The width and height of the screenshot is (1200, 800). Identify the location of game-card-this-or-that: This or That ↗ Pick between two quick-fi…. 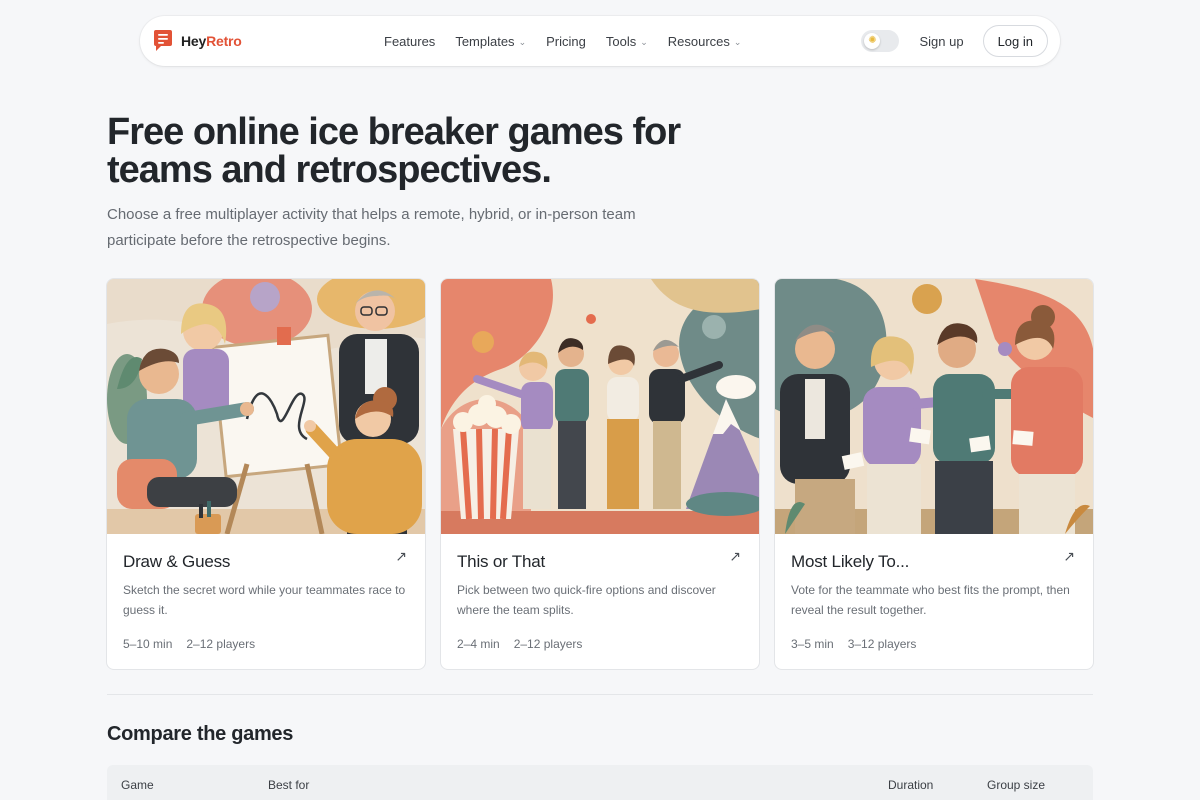
(600, 474).